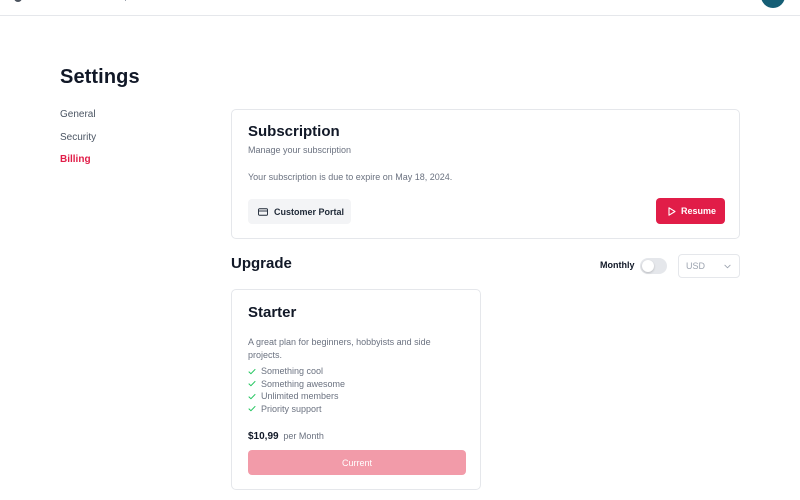  I want to click on plan-feature: Unlimited members, so click(296, 396).